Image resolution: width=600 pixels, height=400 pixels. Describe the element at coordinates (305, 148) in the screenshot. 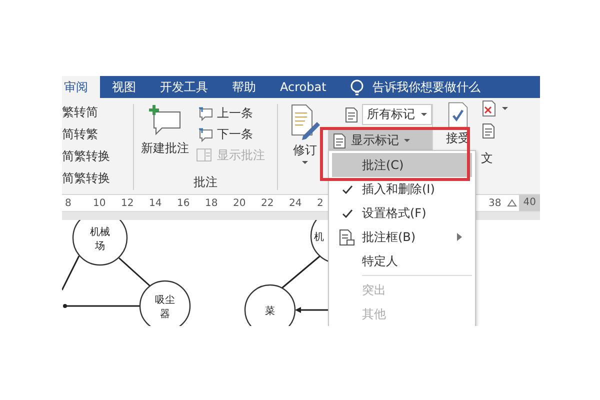

I see `track-changes-button: 修订` at that location.